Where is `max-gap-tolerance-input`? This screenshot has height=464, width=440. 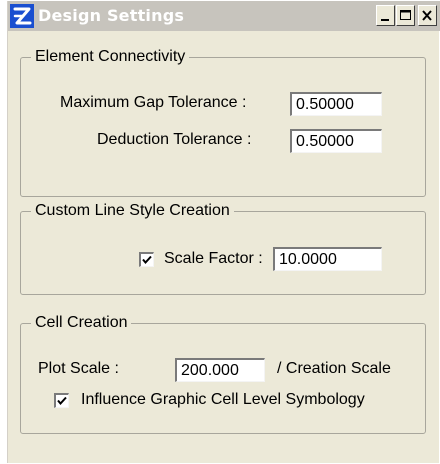 max-gap-tolerance-input is located at coordinates (336, 104).